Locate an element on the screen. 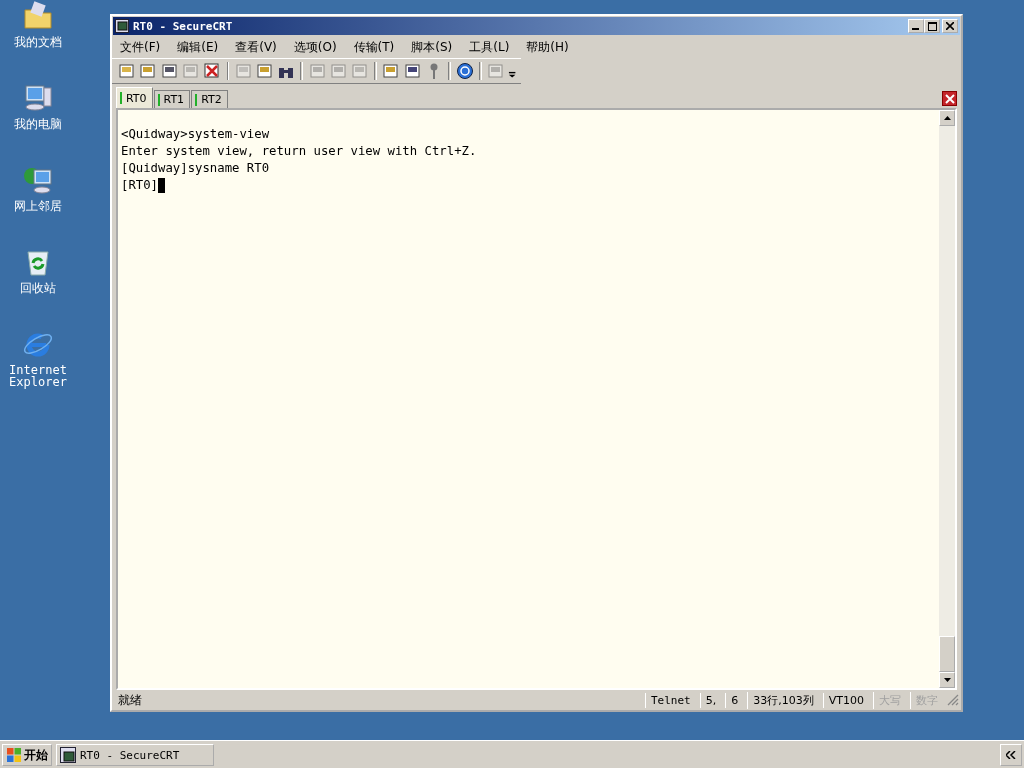 The height and width of the screenshot is (768, 1024). session-tab: RT1 is located at coordinates (172, 99).